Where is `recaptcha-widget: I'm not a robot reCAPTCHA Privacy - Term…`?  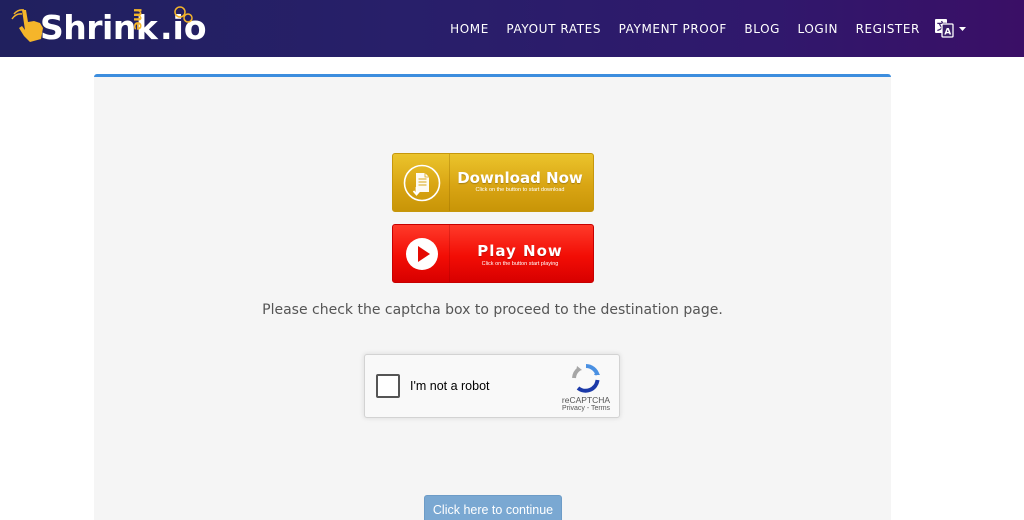 recaptcha-widget: I'm not a robot reCAPTCHA Privacy - Term… is located at coordinates (492, 386).